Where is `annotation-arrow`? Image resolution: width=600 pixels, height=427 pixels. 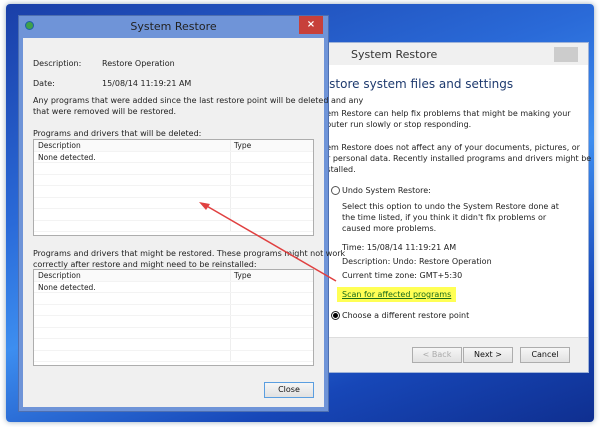
annotation-arrow is located at coordinates (268, 242).